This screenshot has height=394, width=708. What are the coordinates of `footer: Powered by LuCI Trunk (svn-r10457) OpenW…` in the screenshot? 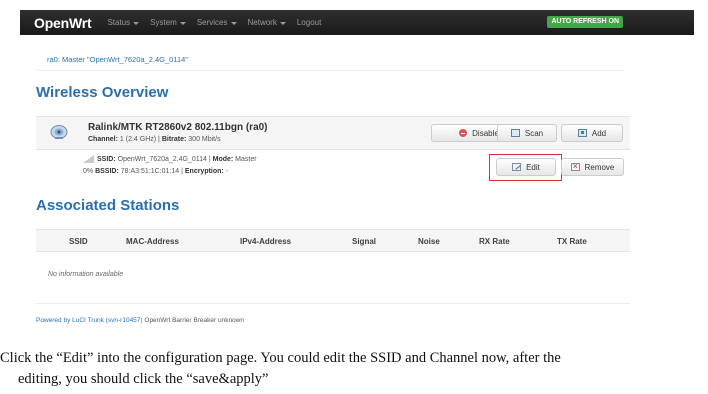 It's located at (140, 320).